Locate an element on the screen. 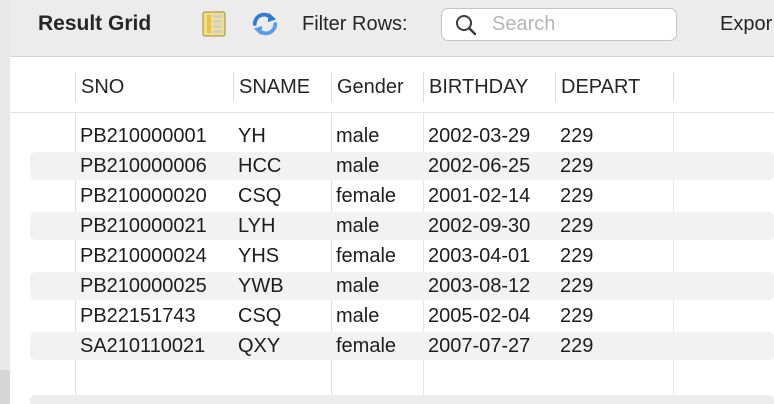 This screenshot has height=404, width=774. column-header-birthday: BIRTHDAY is located at coordinates (489, 87).